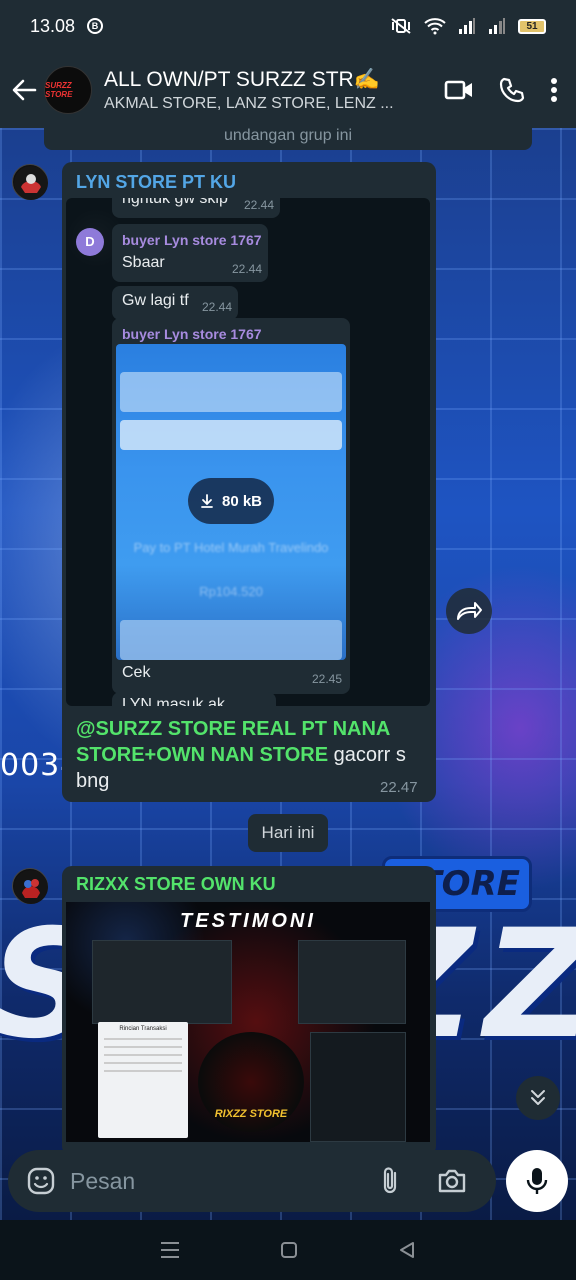 The height and width of the screenshot is (1280, 576). I want to click on camera-icon, so click(452, 1181).